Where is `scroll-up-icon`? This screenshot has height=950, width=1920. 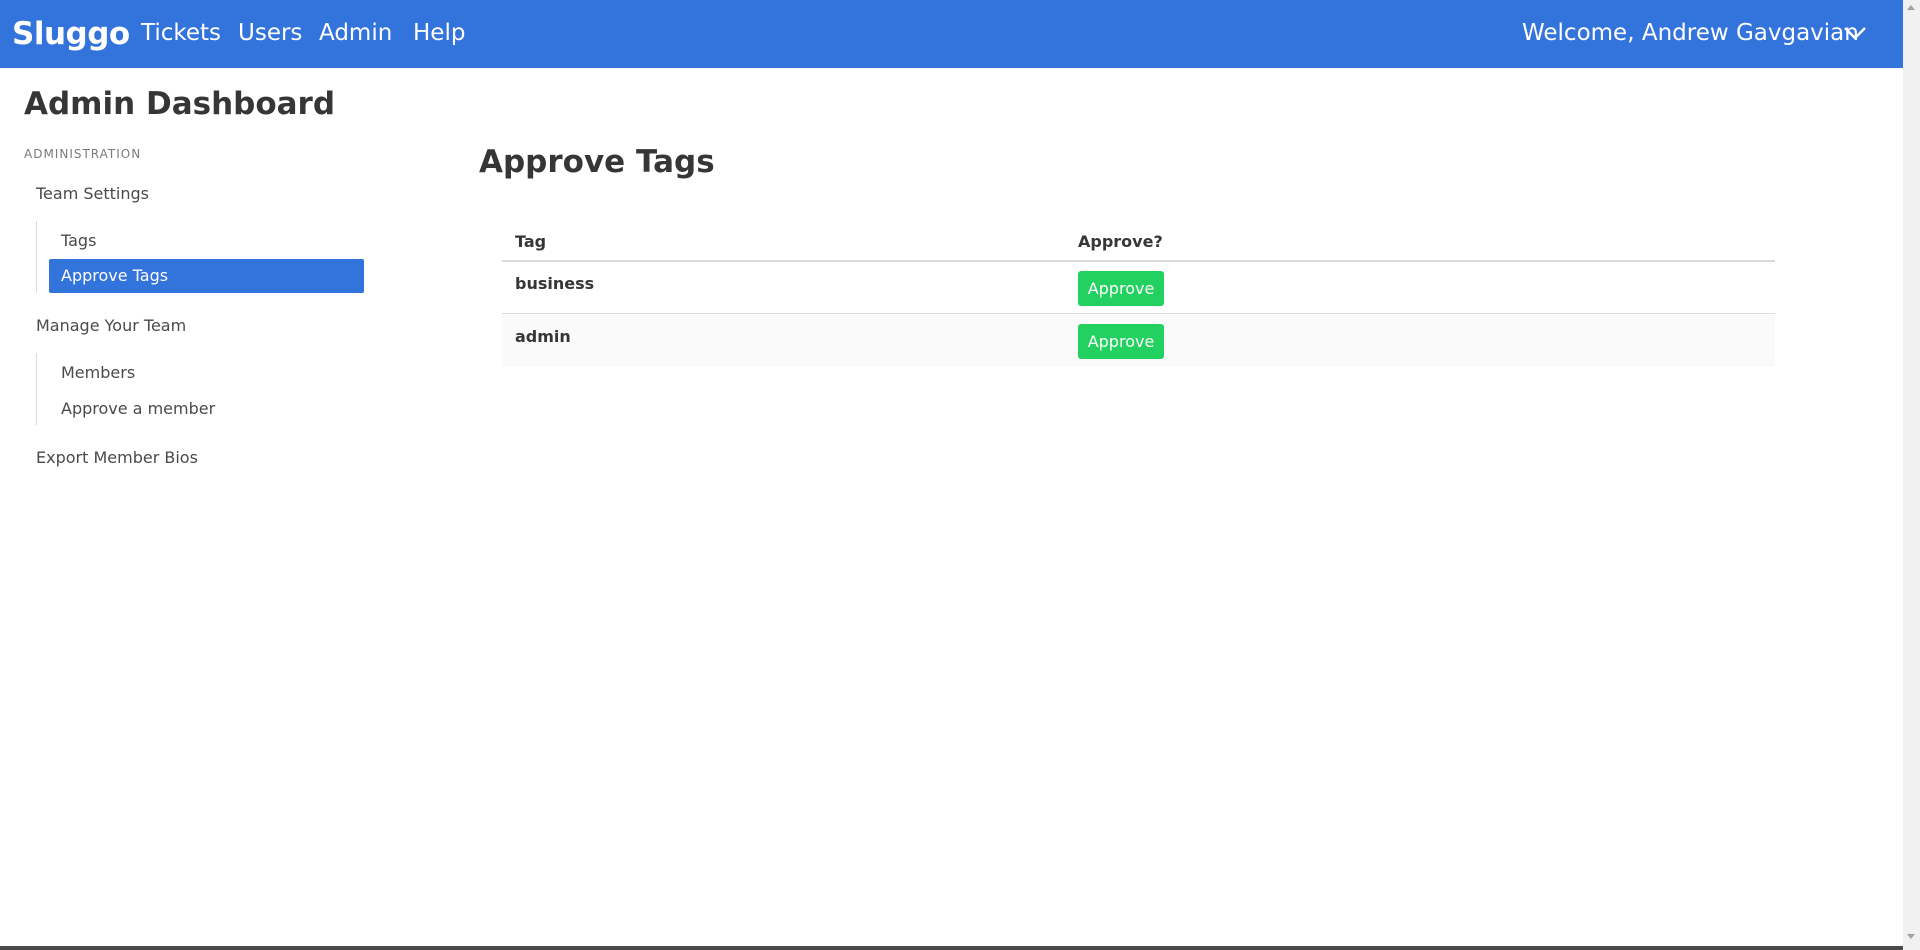
scroll-up-icon is located at coordinates (1911, 7).